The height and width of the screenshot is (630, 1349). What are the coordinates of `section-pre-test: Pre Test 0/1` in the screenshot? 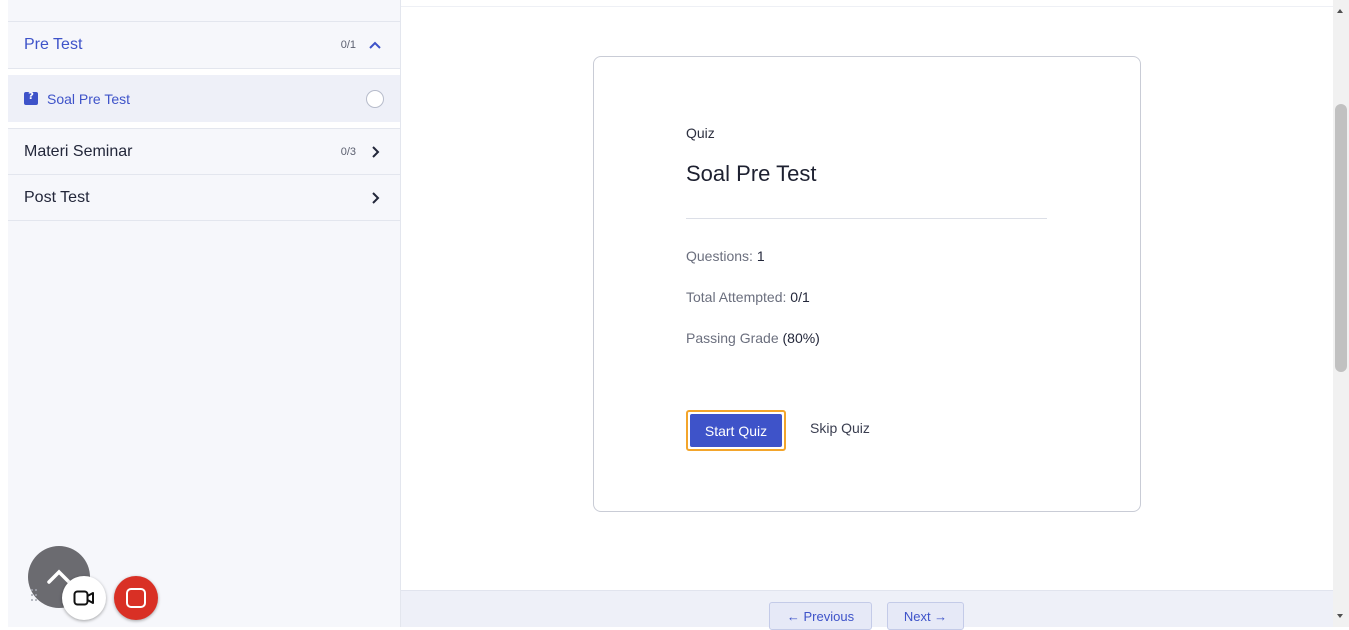 It's located at (204, 45).